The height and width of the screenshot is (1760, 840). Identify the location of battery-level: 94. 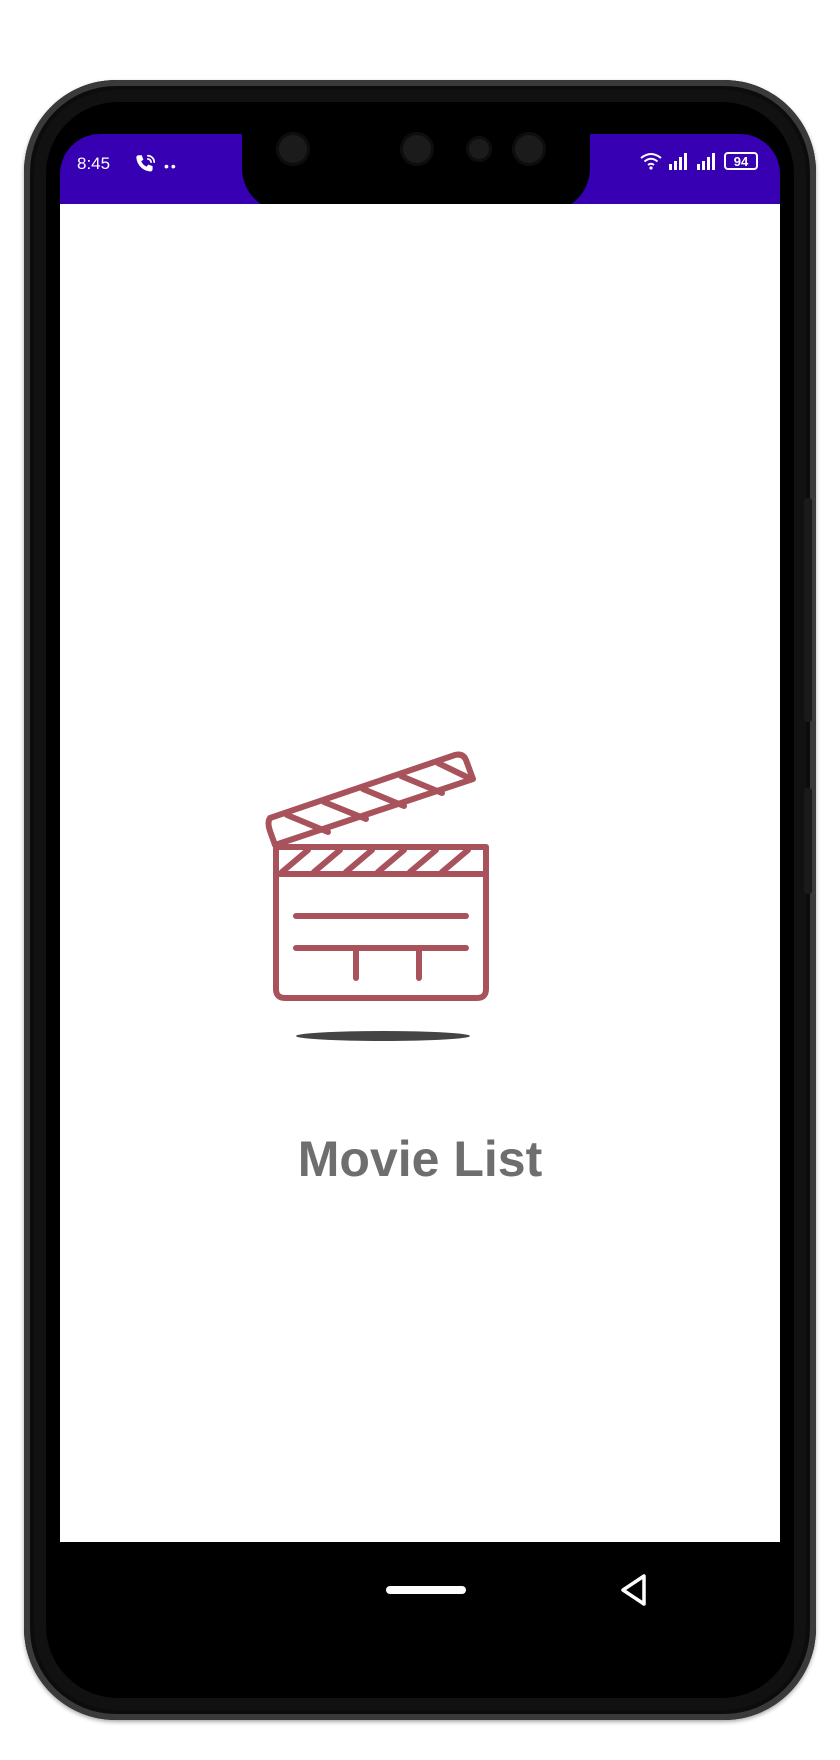
(741, 161).